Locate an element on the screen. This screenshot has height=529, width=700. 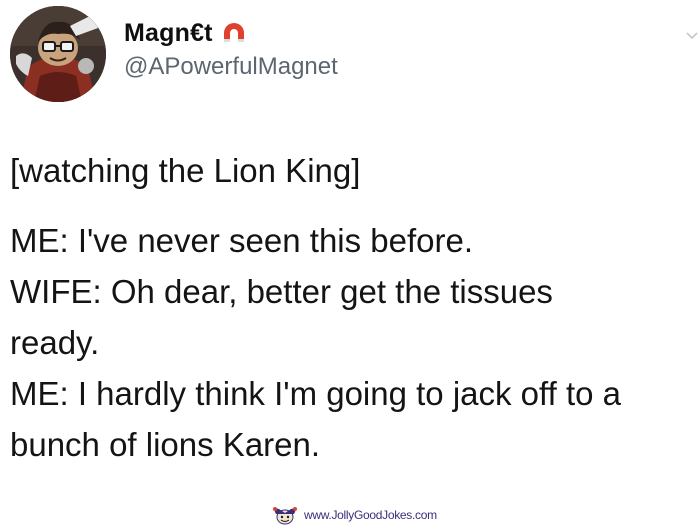
avatar is located at coordinates (58, 54).